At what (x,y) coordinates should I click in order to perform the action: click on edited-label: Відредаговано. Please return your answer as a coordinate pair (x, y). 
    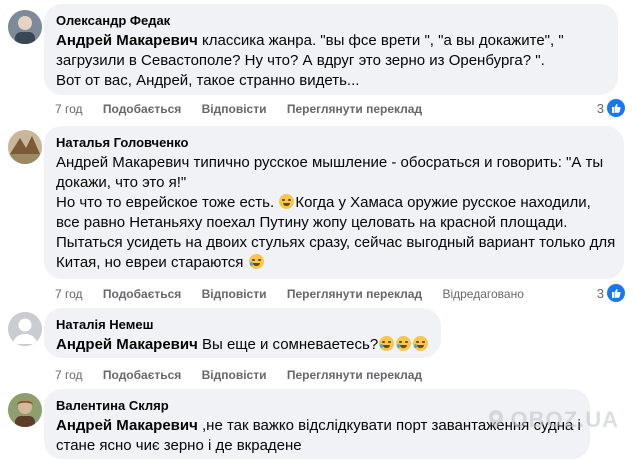
    Looking at the image, I should click on (482, 294).